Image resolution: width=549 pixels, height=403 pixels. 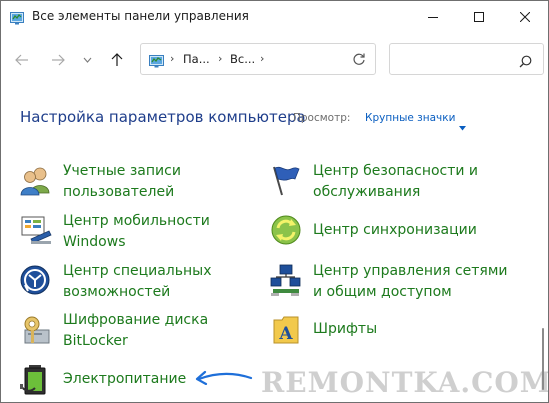 I want to click on item-windows-mobility: Центр мобильности Windows, so click(x=139, y=231).